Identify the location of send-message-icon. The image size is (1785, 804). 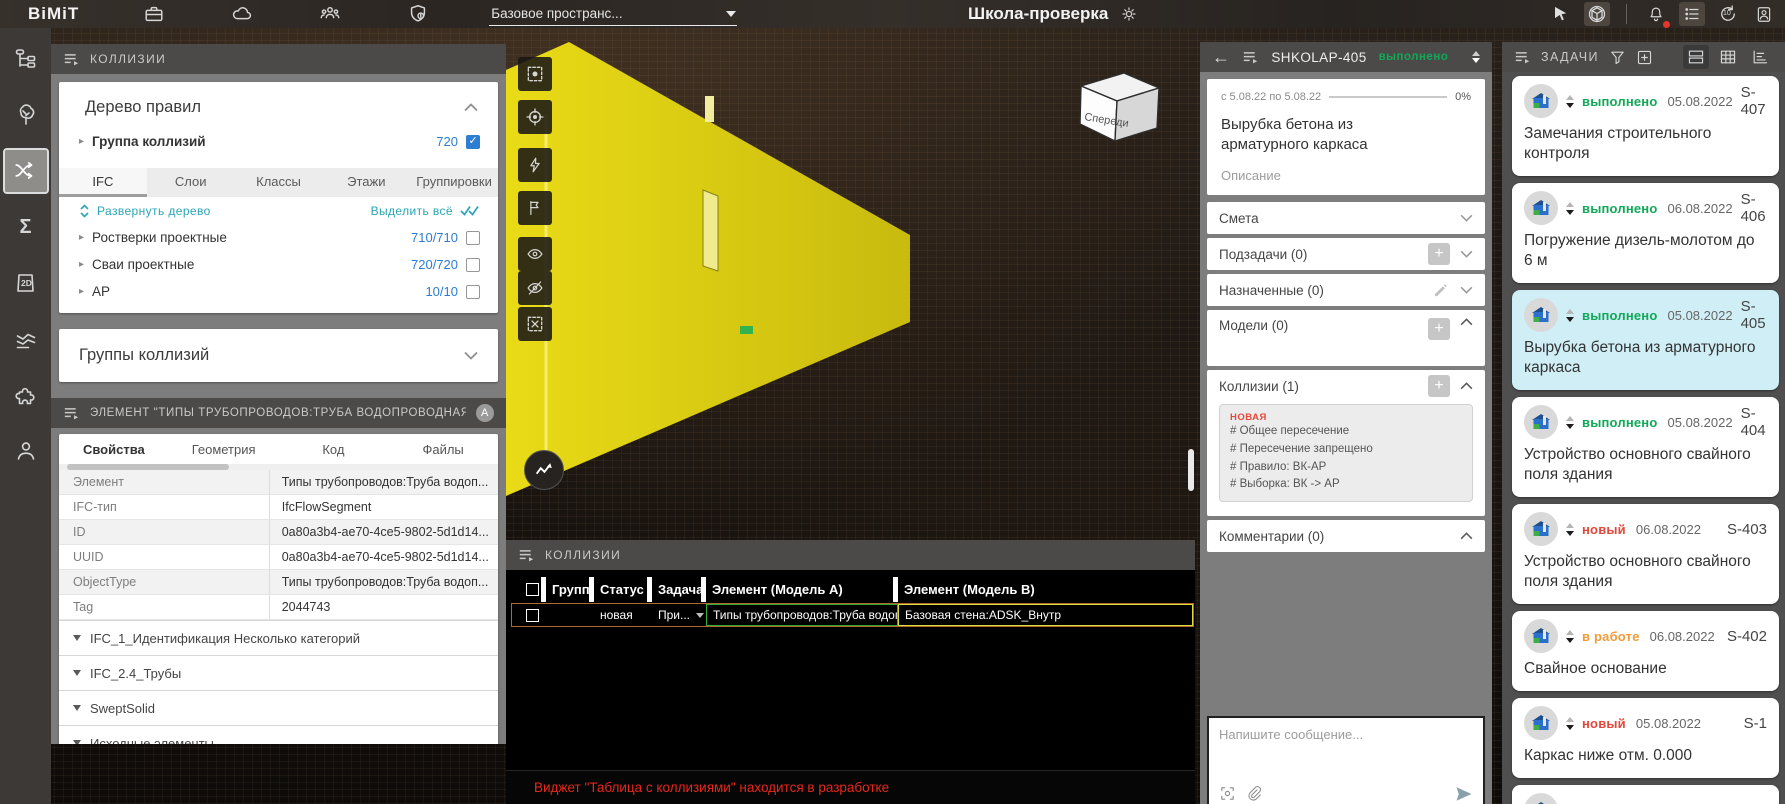
(1464, 794).